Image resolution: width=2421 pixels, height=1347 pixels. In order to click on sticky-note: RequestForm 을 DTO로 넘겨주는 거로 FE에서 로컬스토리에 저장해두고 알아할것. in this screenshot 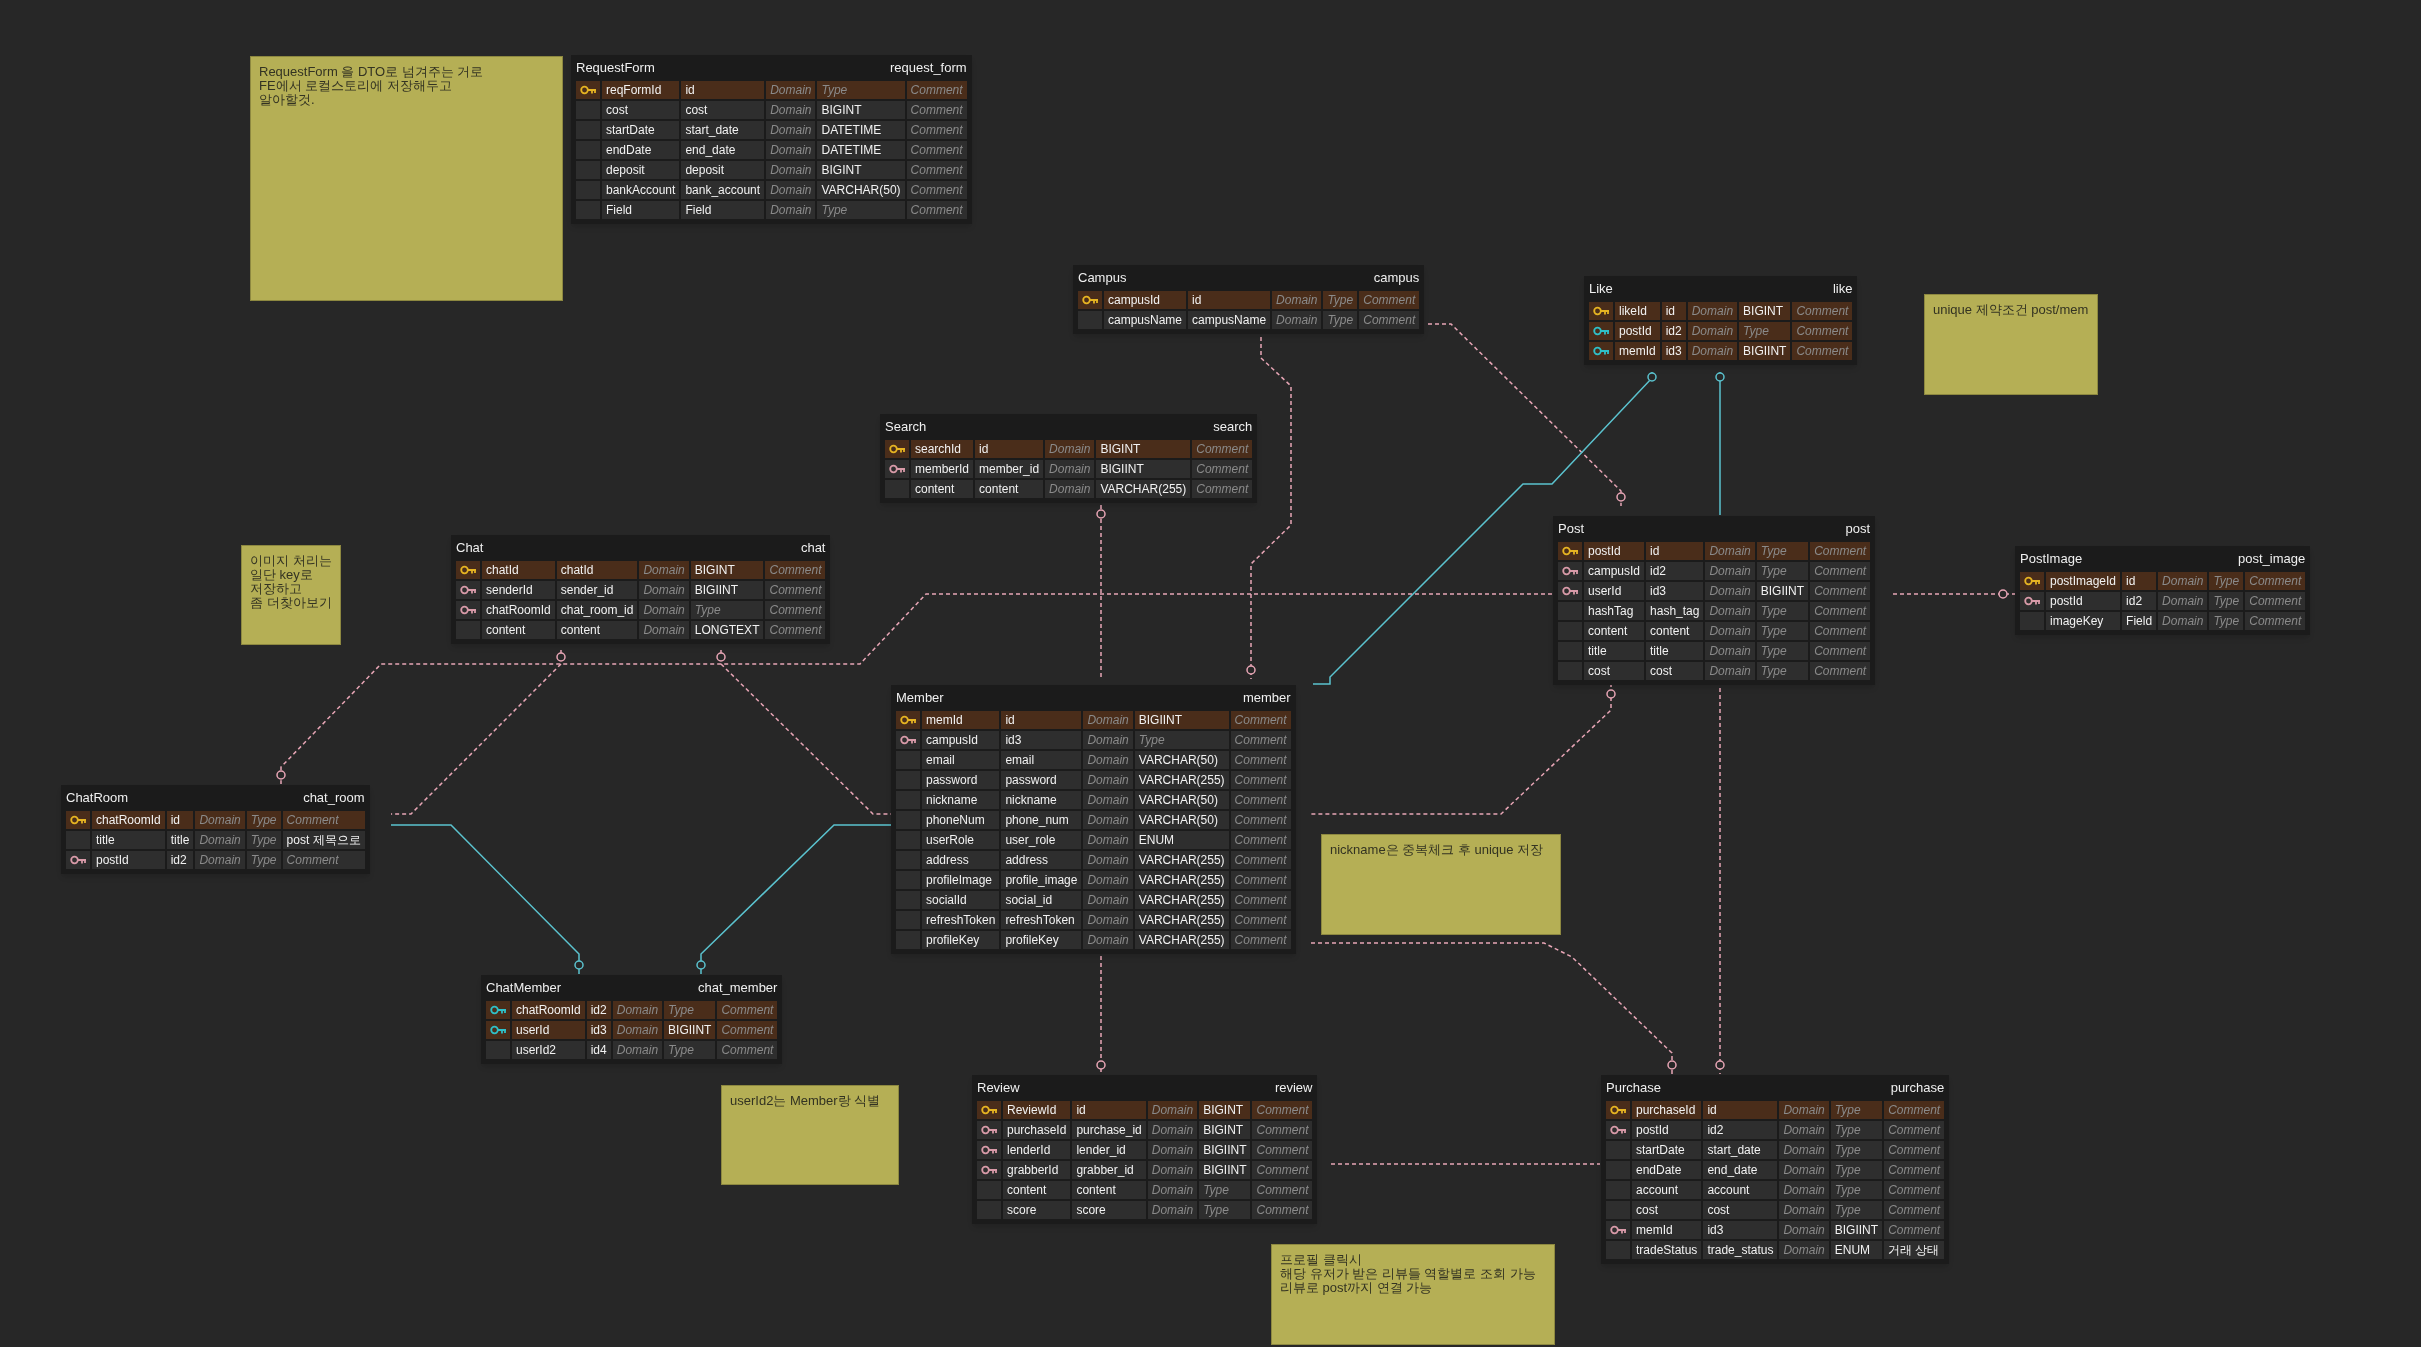, I will do `click(406, 178)`.